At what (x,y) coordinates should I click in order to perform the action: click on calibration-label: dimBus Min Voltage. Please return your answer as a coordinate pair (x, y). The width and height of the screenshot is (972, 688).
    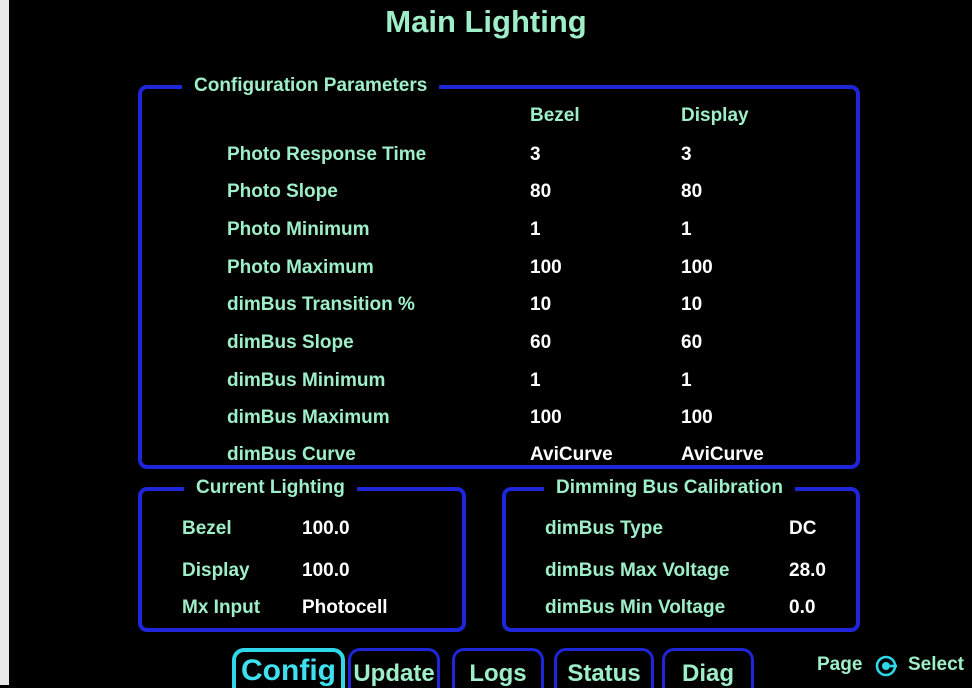
    Looking at the image, I should click on (635, 607).